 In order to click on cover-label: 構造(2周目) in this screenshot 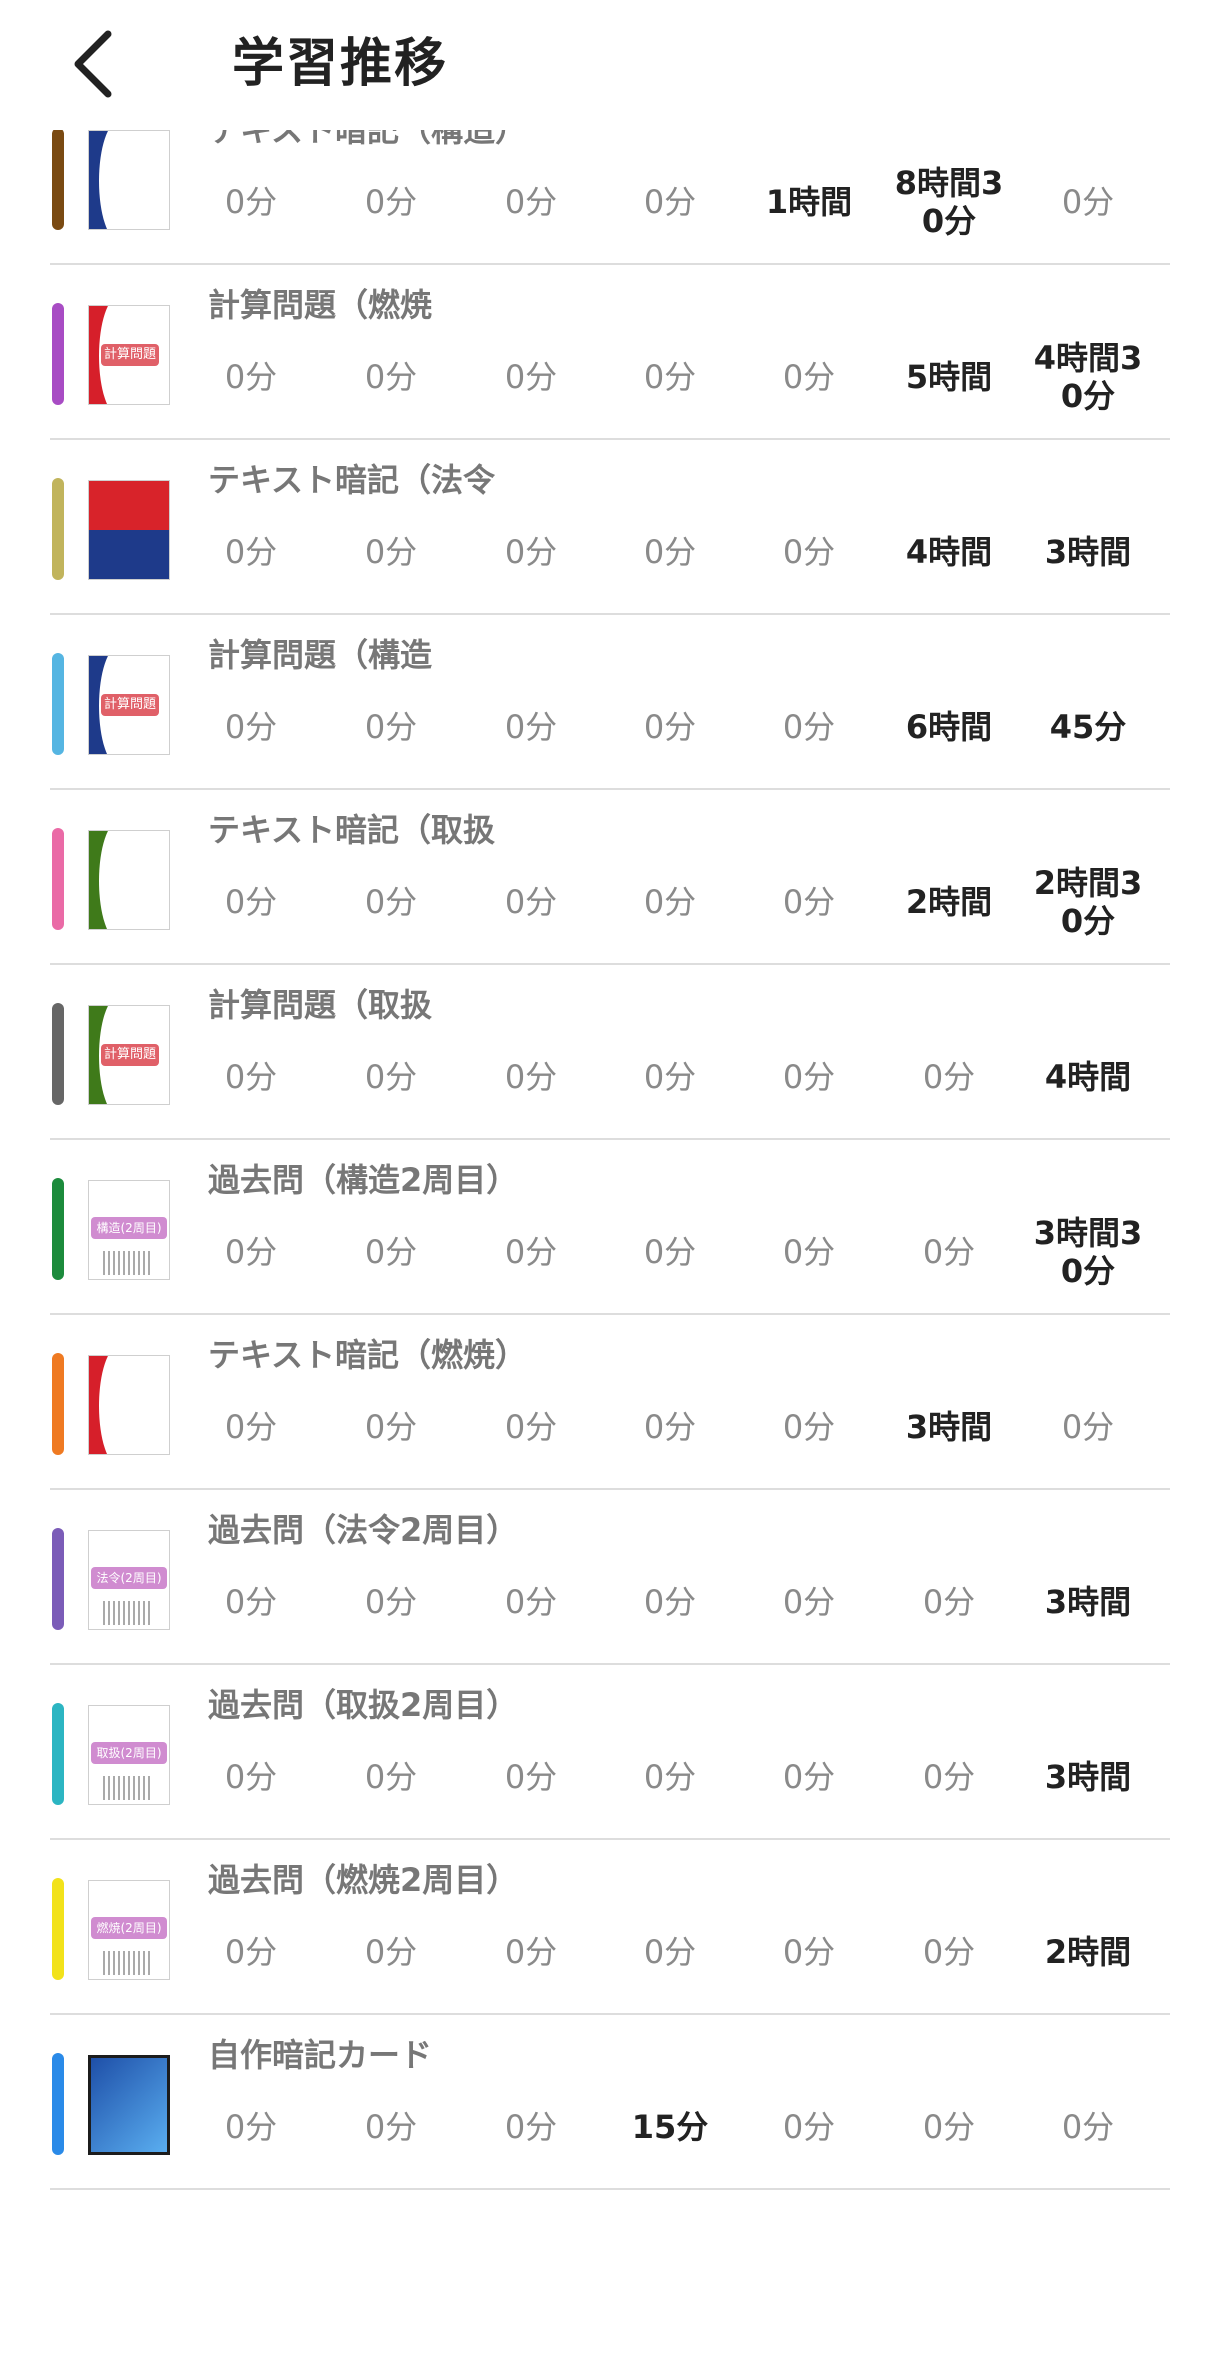, I will do `click(129, 1228)`.